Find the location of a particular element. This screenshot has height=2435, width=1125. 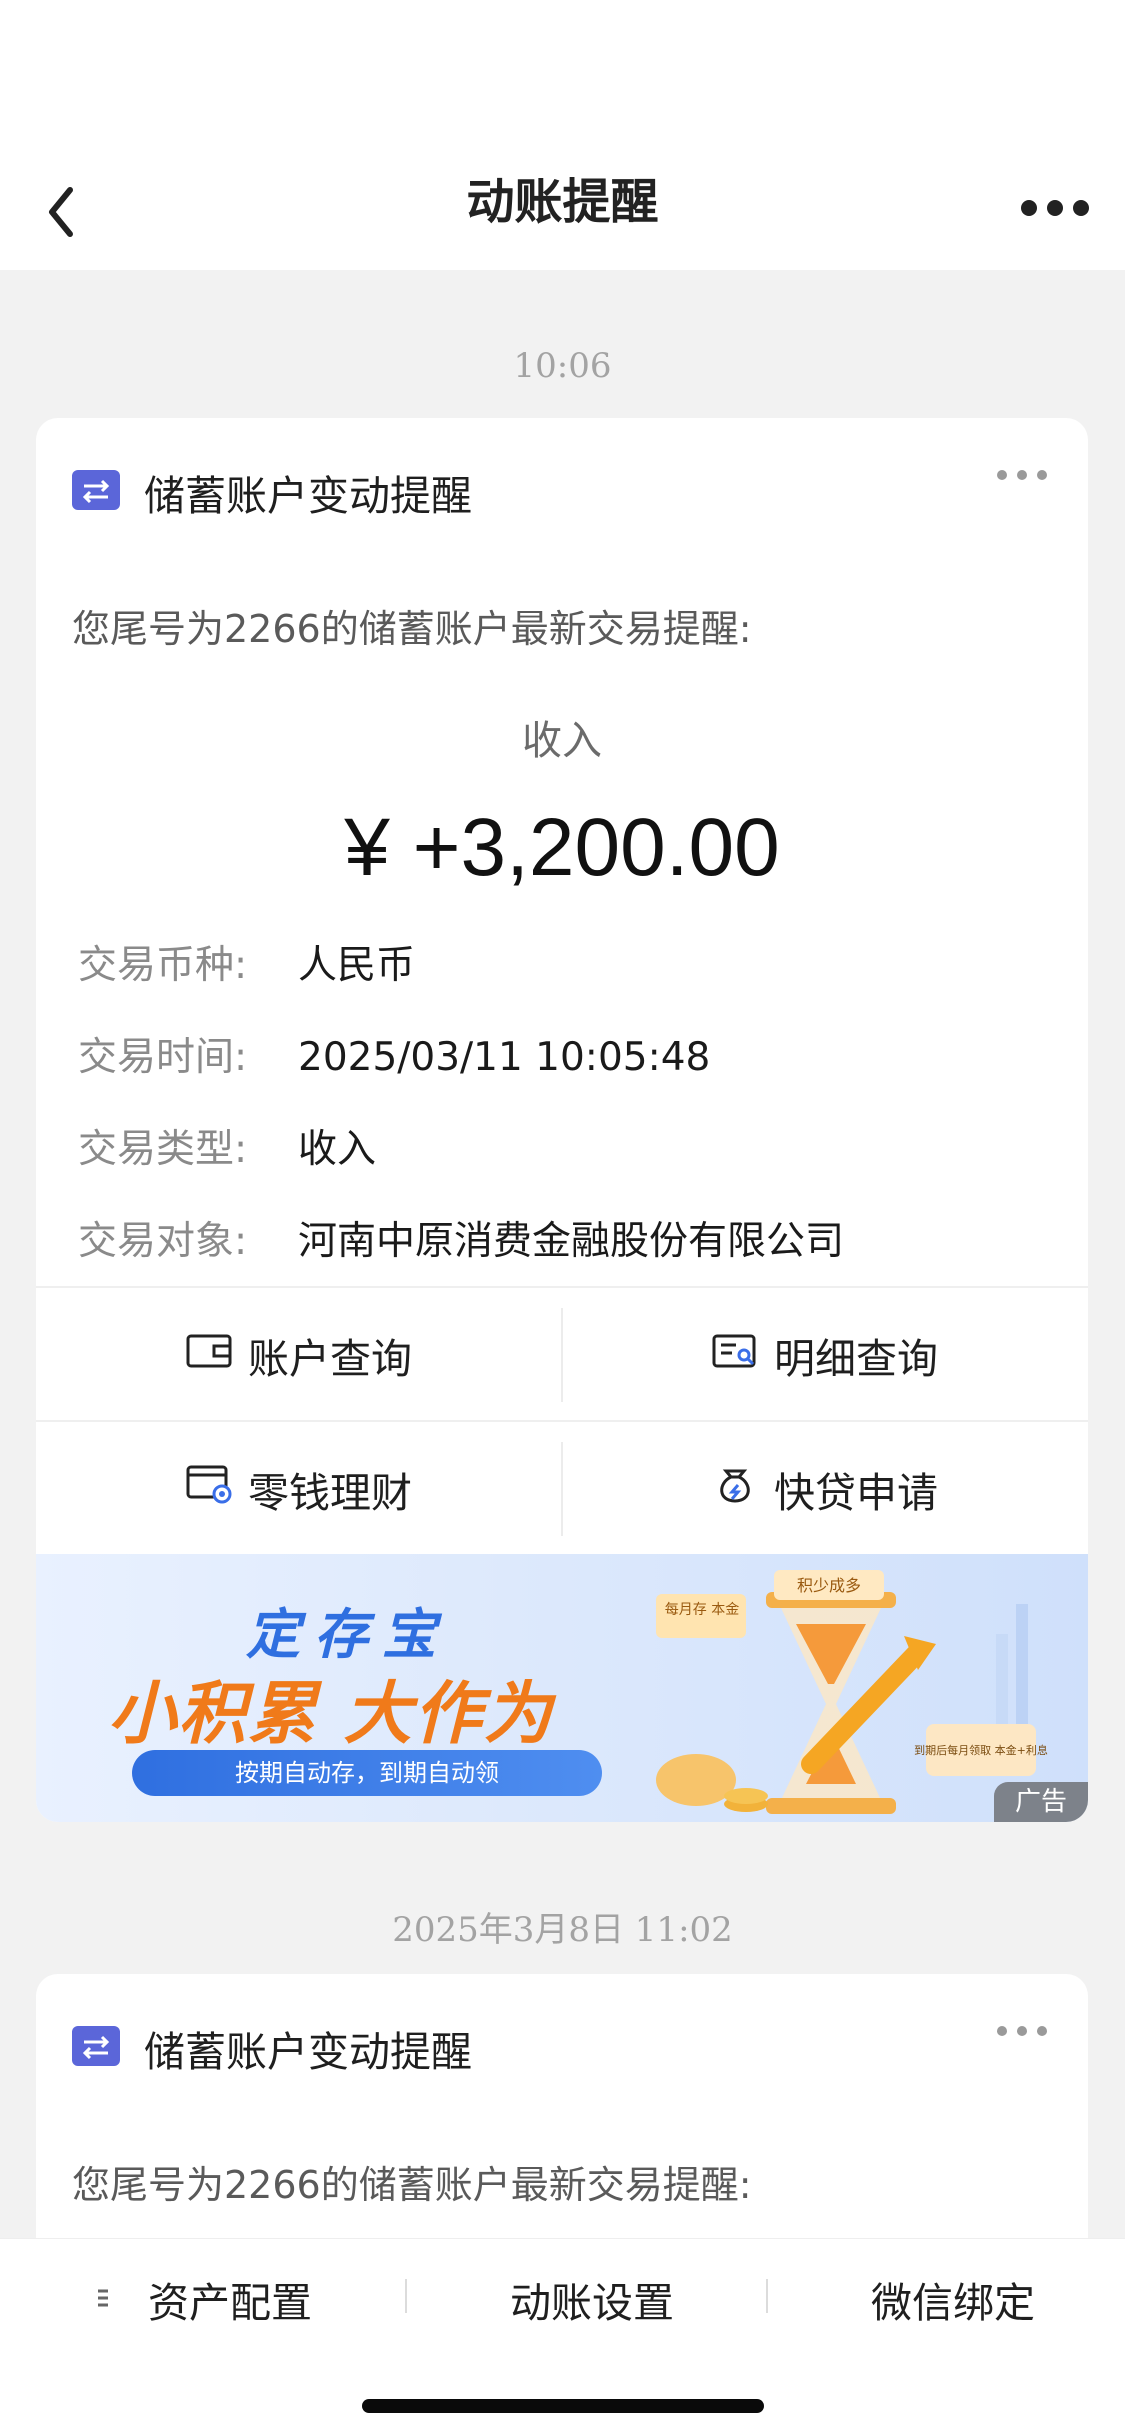

detail-label: 交易时间: is located at coordinates (163, 1057).